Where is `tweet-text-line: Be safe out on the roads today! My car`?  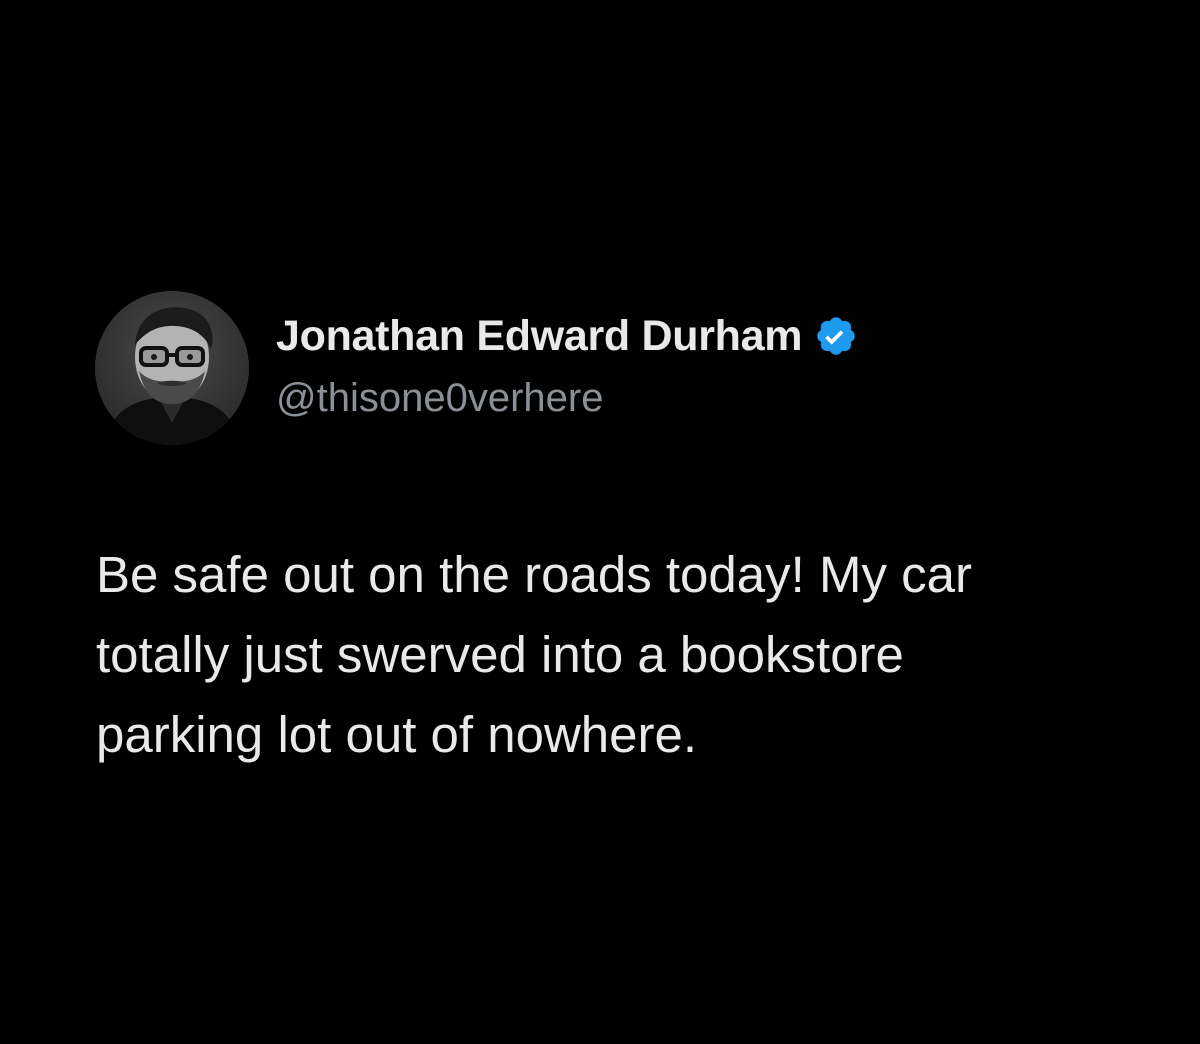 tweet-text-line: Be safe out on the roads today! My car is located at coordinates (534, 574).